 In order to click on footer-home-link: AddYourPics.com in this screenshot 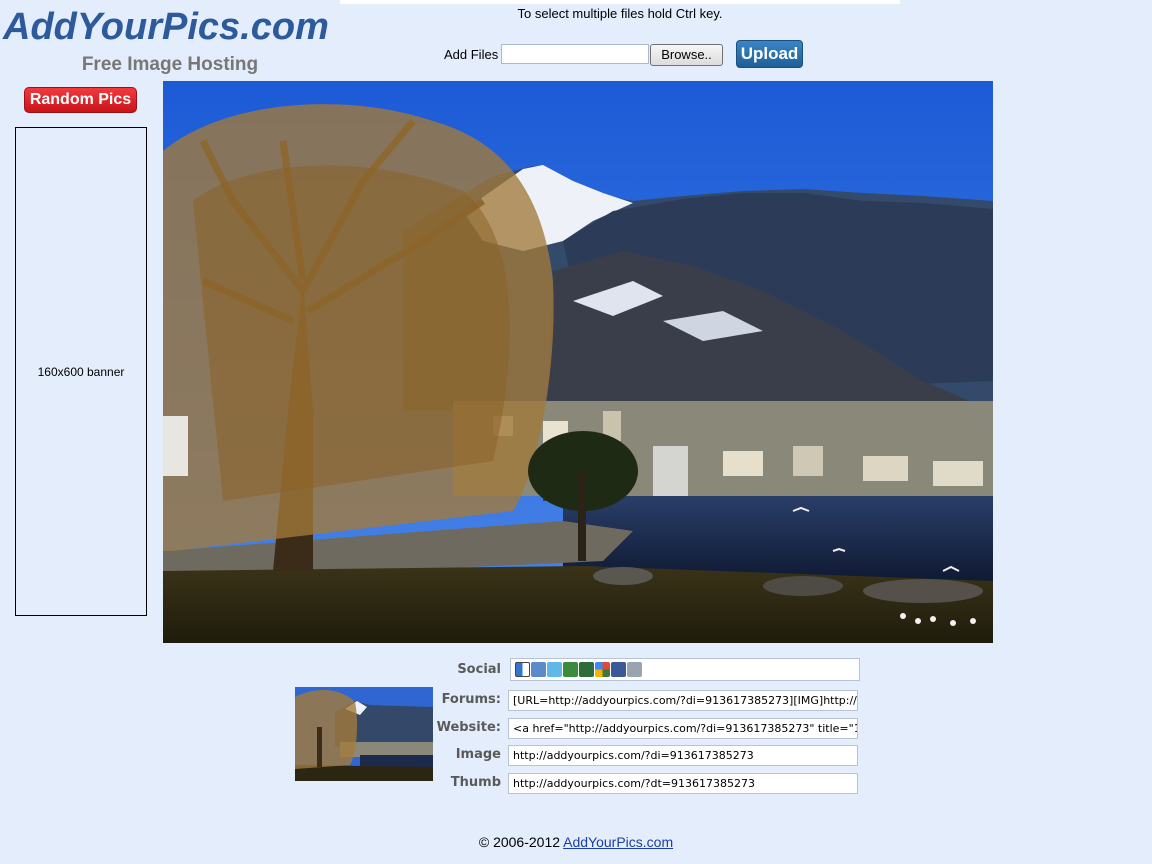, I will do `click(618, 842)`.